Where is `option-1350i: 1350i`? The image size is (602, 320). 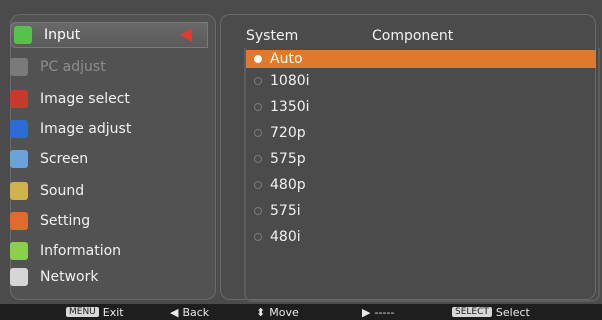 option-1350i: 1350i is located at coordinates (421, 107).